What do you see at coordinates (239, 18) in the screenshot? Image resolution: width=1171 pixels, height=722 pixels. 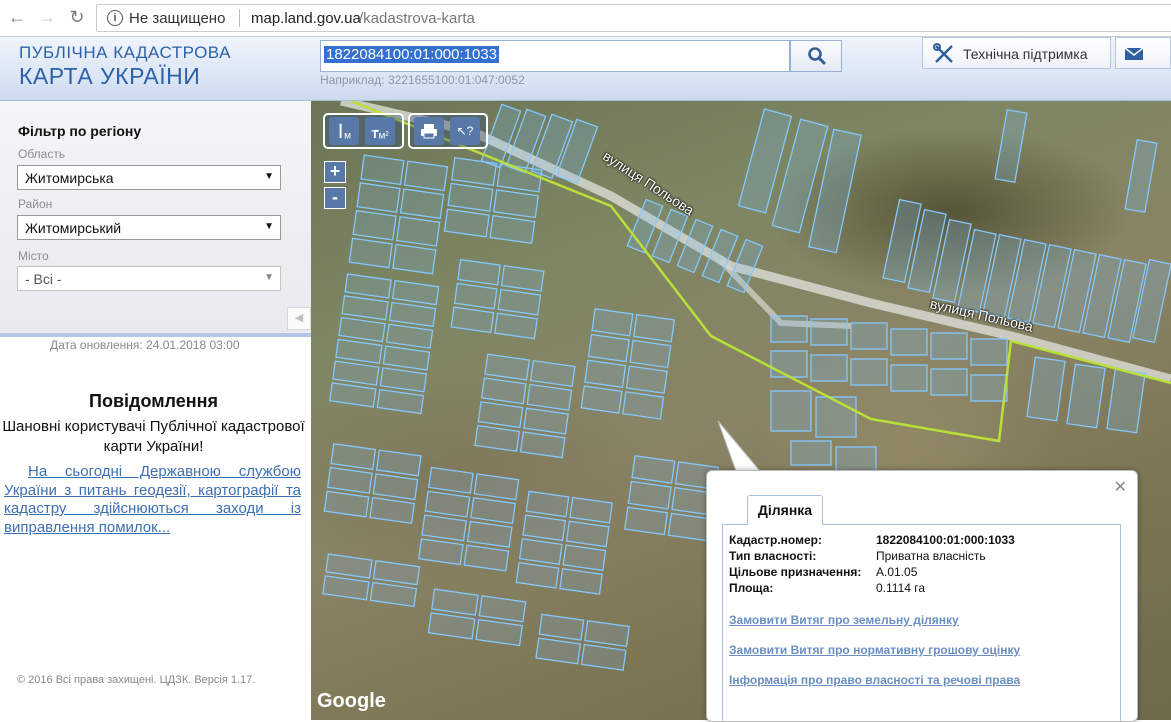 I see `address-divider` at bounding box center [239, 18].